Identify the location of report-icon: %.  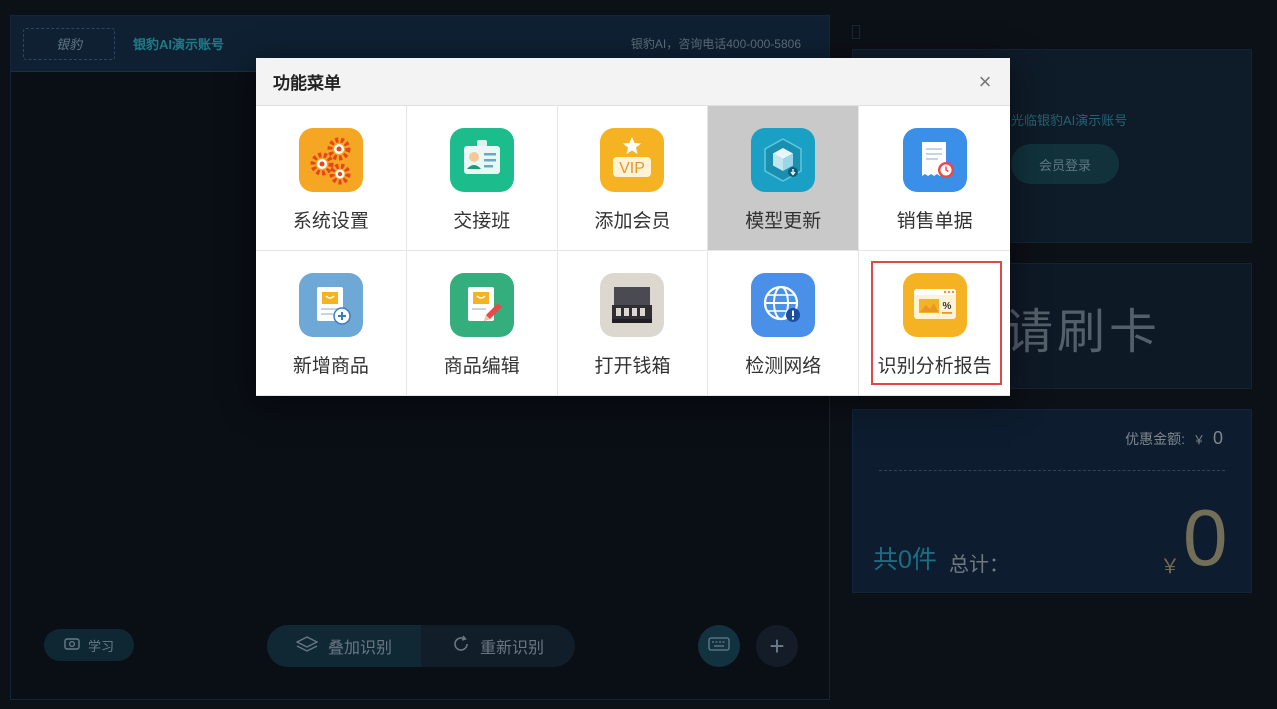
(934, 305).